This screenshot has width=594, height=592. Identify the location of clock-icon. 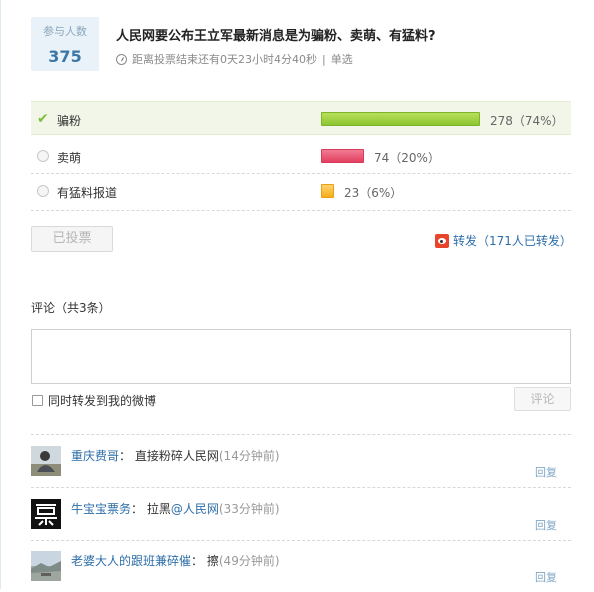
(121, 59).